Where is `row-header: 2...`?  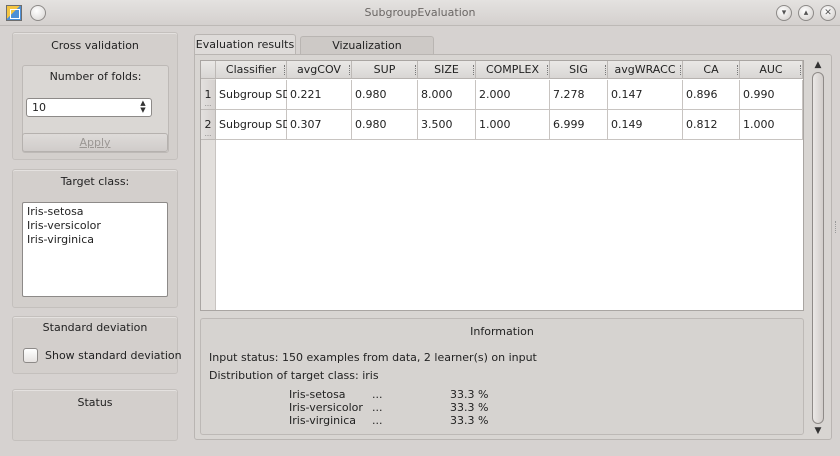 row-header: 2... is located at coordinates (208, 125).